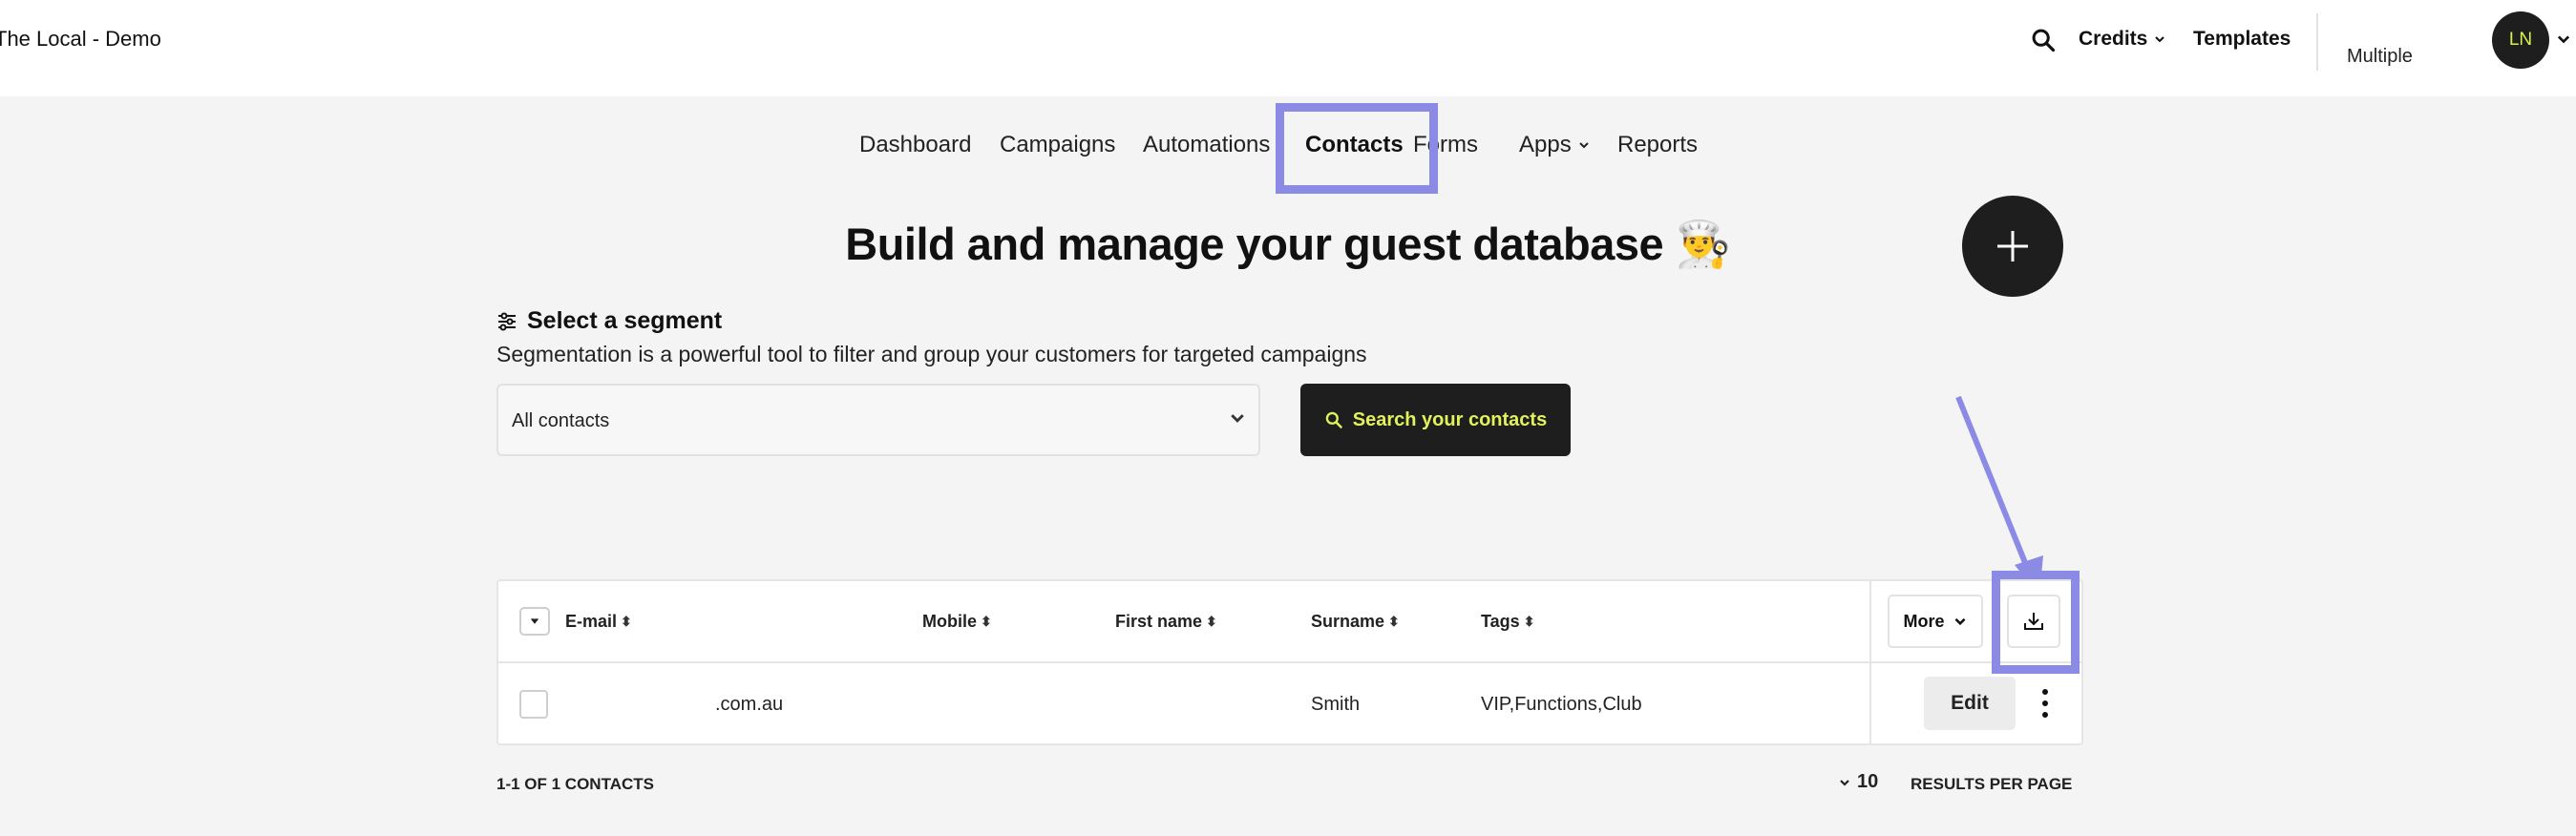 The image size is (2576, 836). What do you see at coordinates (2380, 57) in the screenshot?
I see `account-selector: Multiple` at bounding box center [2380, 57].